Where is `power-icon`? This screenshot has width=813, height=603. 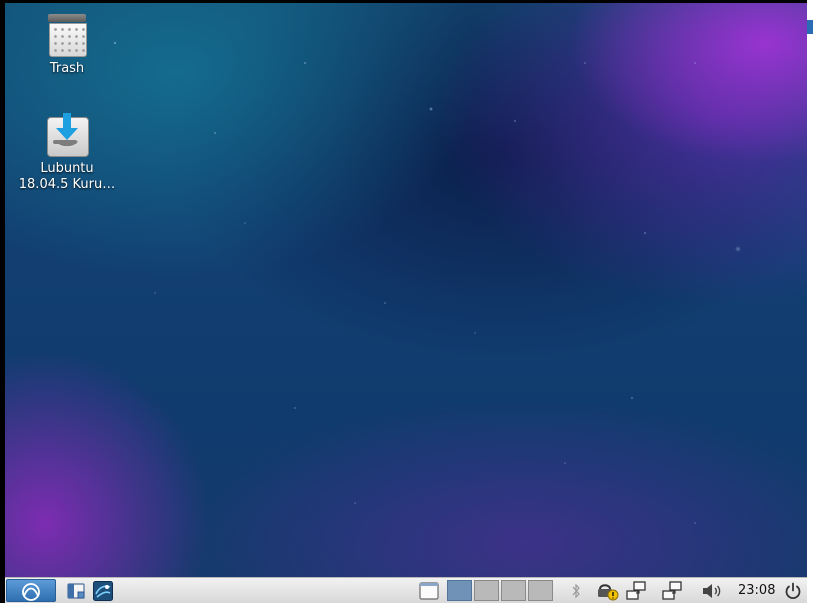 power-icon is located at coordinates (793, 590).